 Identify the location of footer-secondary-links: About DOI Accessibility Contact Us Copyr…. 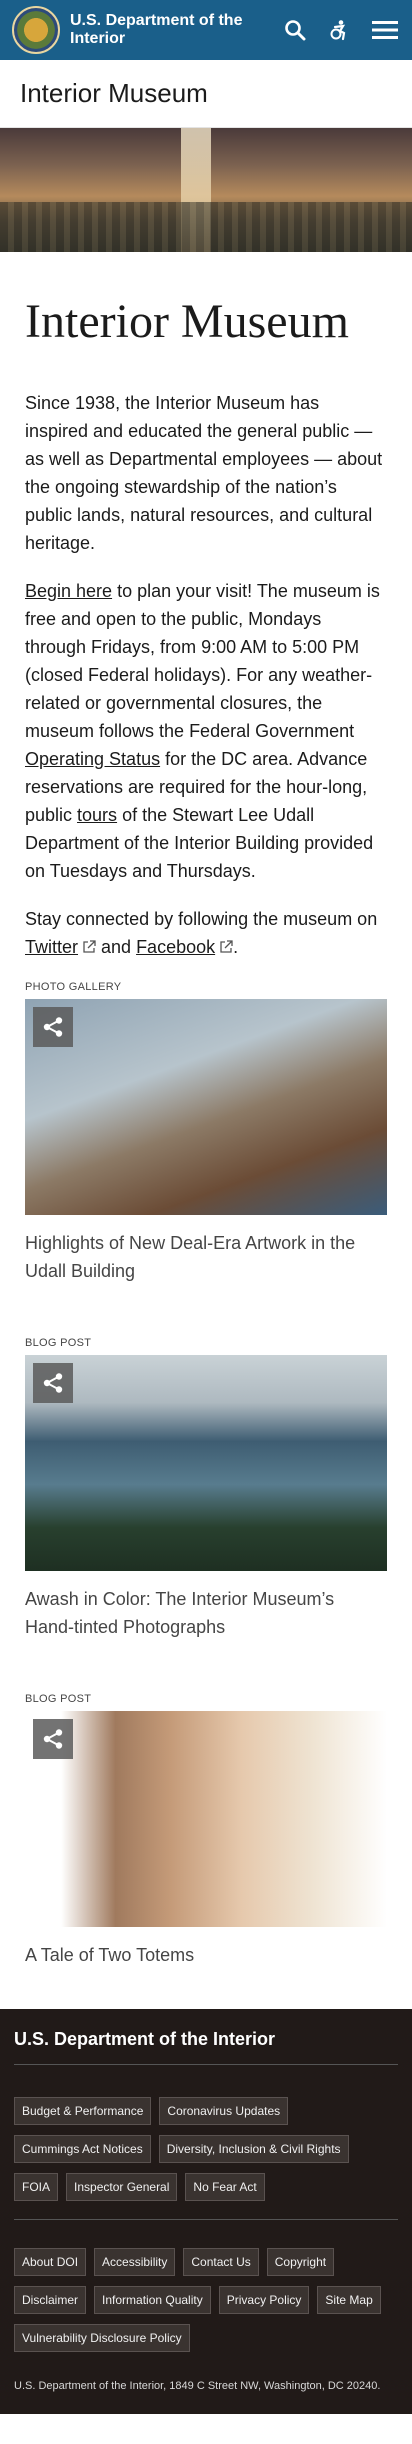
(206, 2300).